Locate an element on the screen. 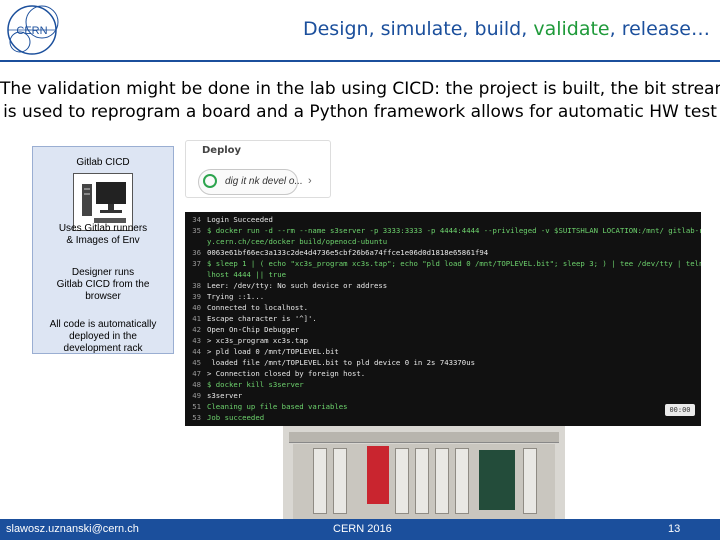 This screenshot has height=540, width=720. info-designer-line-1: Designer runs is located at coordinates (103, 272).